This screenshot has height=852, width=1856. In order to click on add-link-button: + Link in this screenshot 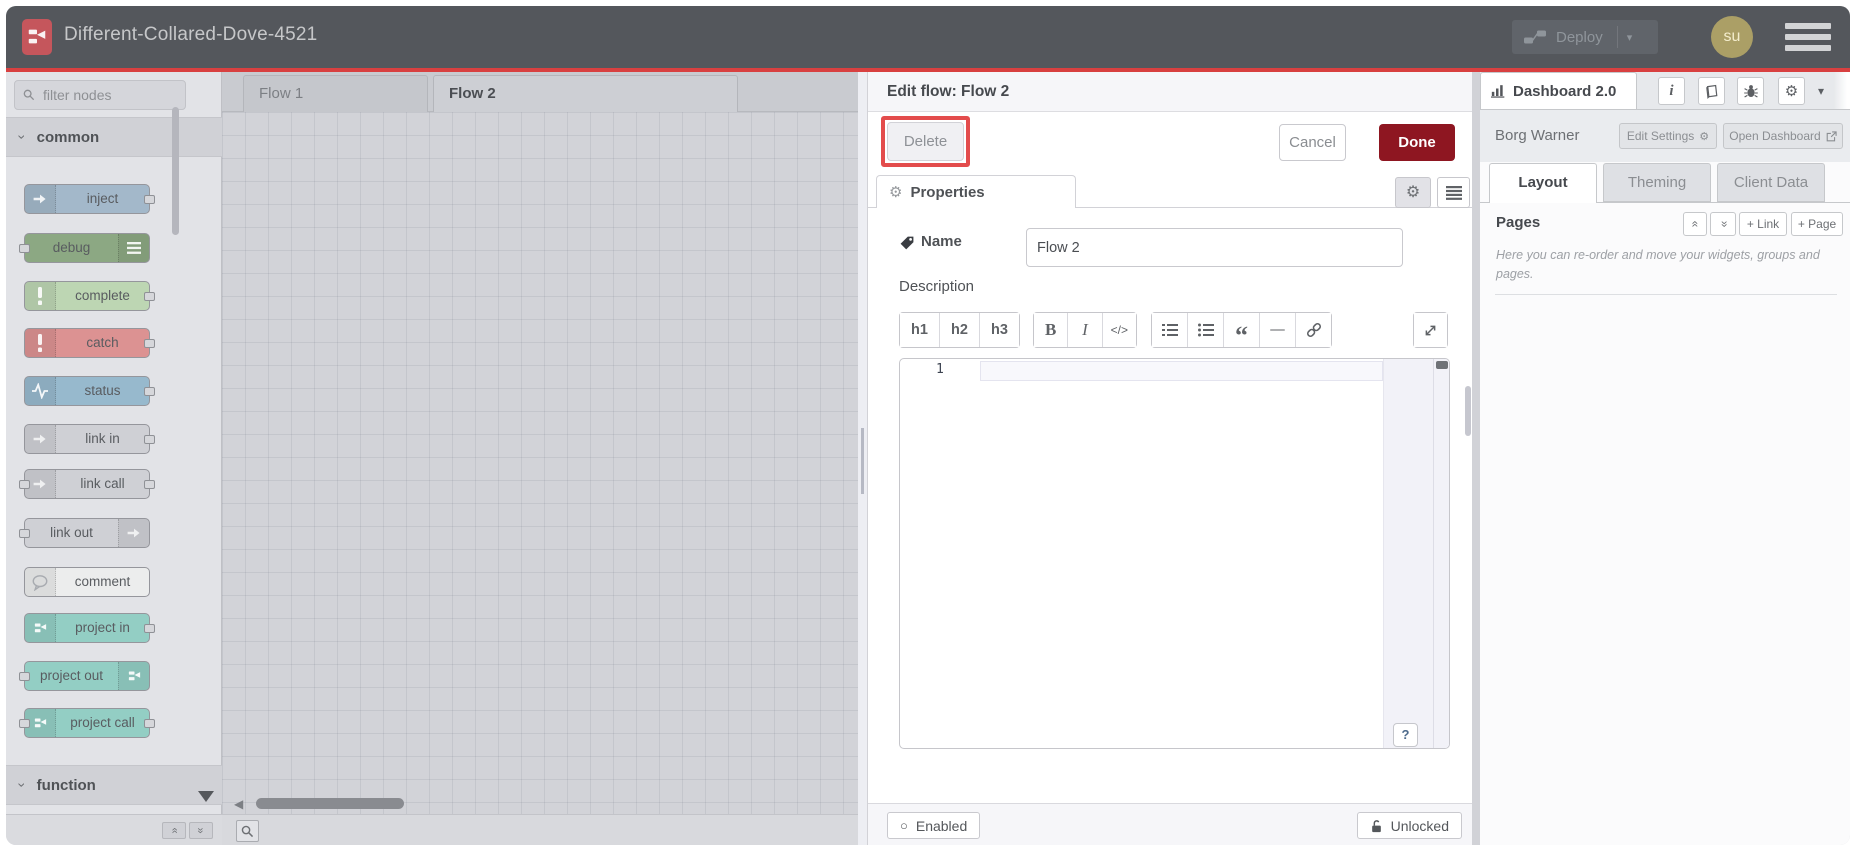, I will do `click(1763, 224)`.